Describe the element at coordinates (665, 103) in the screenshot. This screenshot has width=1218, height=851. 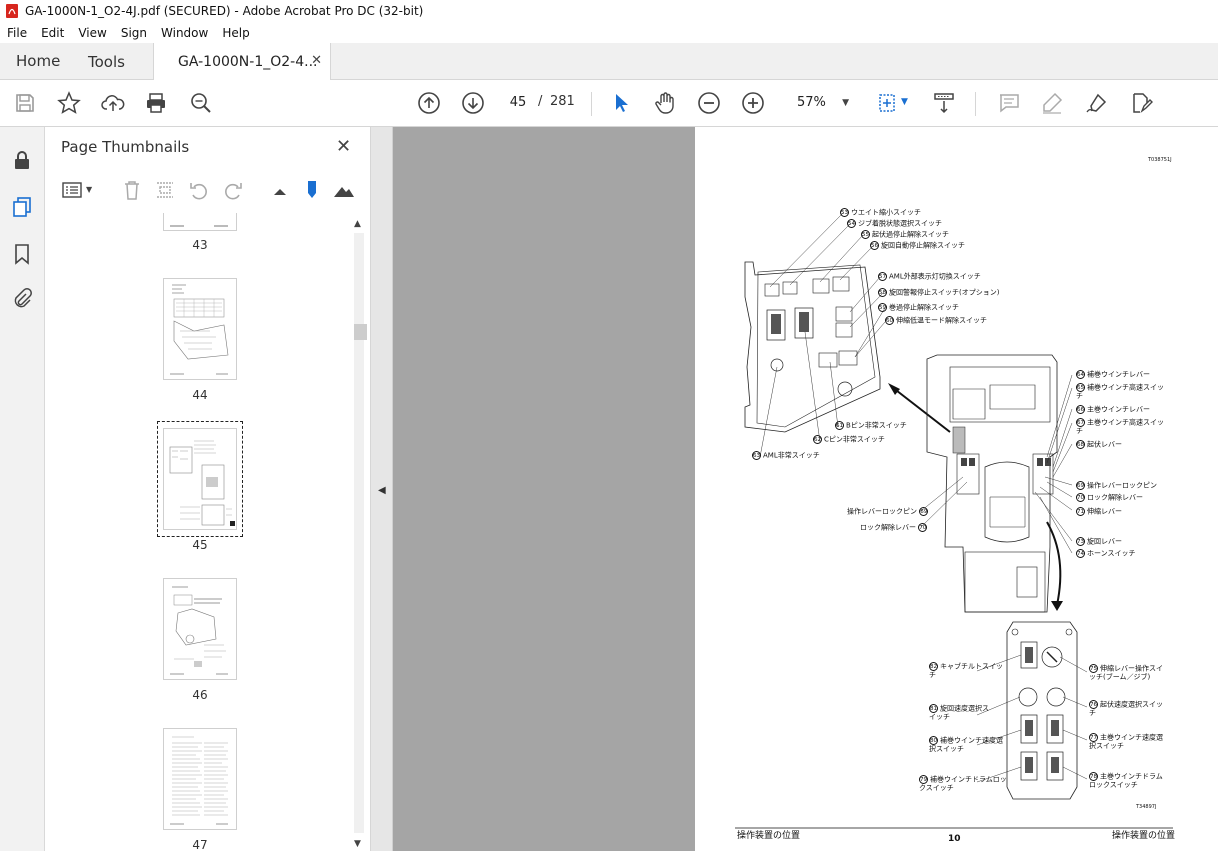
I see `hand-tool-icon` at that location.